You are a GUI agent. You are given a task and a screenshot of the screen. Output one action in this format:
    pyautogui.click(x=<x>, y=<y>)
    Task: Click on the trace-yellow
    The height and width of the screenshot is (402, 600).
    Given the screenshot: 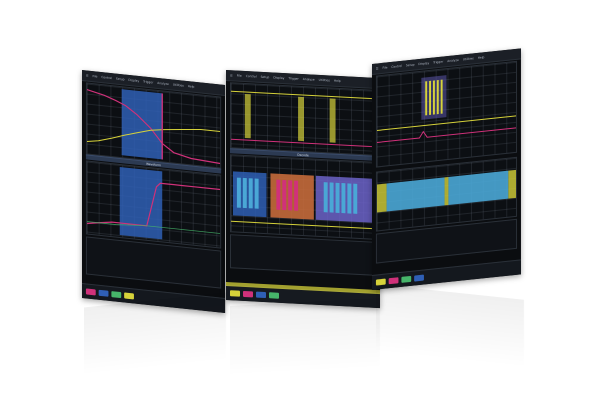 What is the action you would take?
    pyautogui.click(x=446, y=123)
    